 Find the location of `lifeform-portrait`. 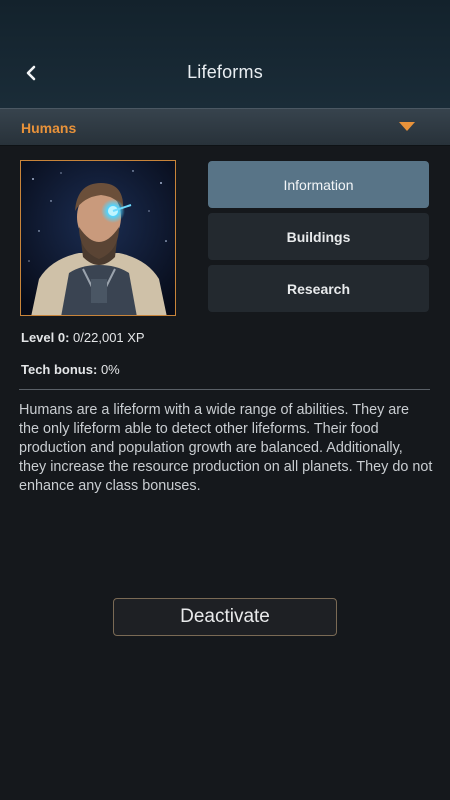

lifeform-portrait is located at coordinates (98, 238).